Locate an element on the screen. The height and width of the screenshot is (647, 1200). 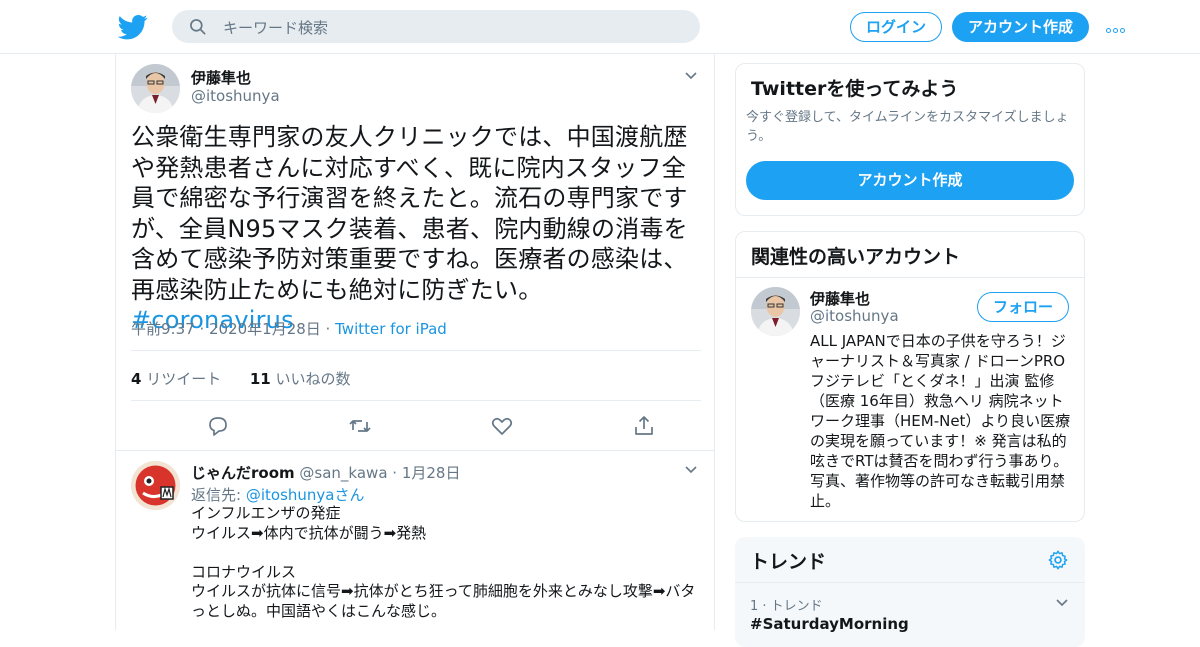
reply-author: じゃんだroom @san_kawa · 1月28日 is located at coordinates (325, 472).